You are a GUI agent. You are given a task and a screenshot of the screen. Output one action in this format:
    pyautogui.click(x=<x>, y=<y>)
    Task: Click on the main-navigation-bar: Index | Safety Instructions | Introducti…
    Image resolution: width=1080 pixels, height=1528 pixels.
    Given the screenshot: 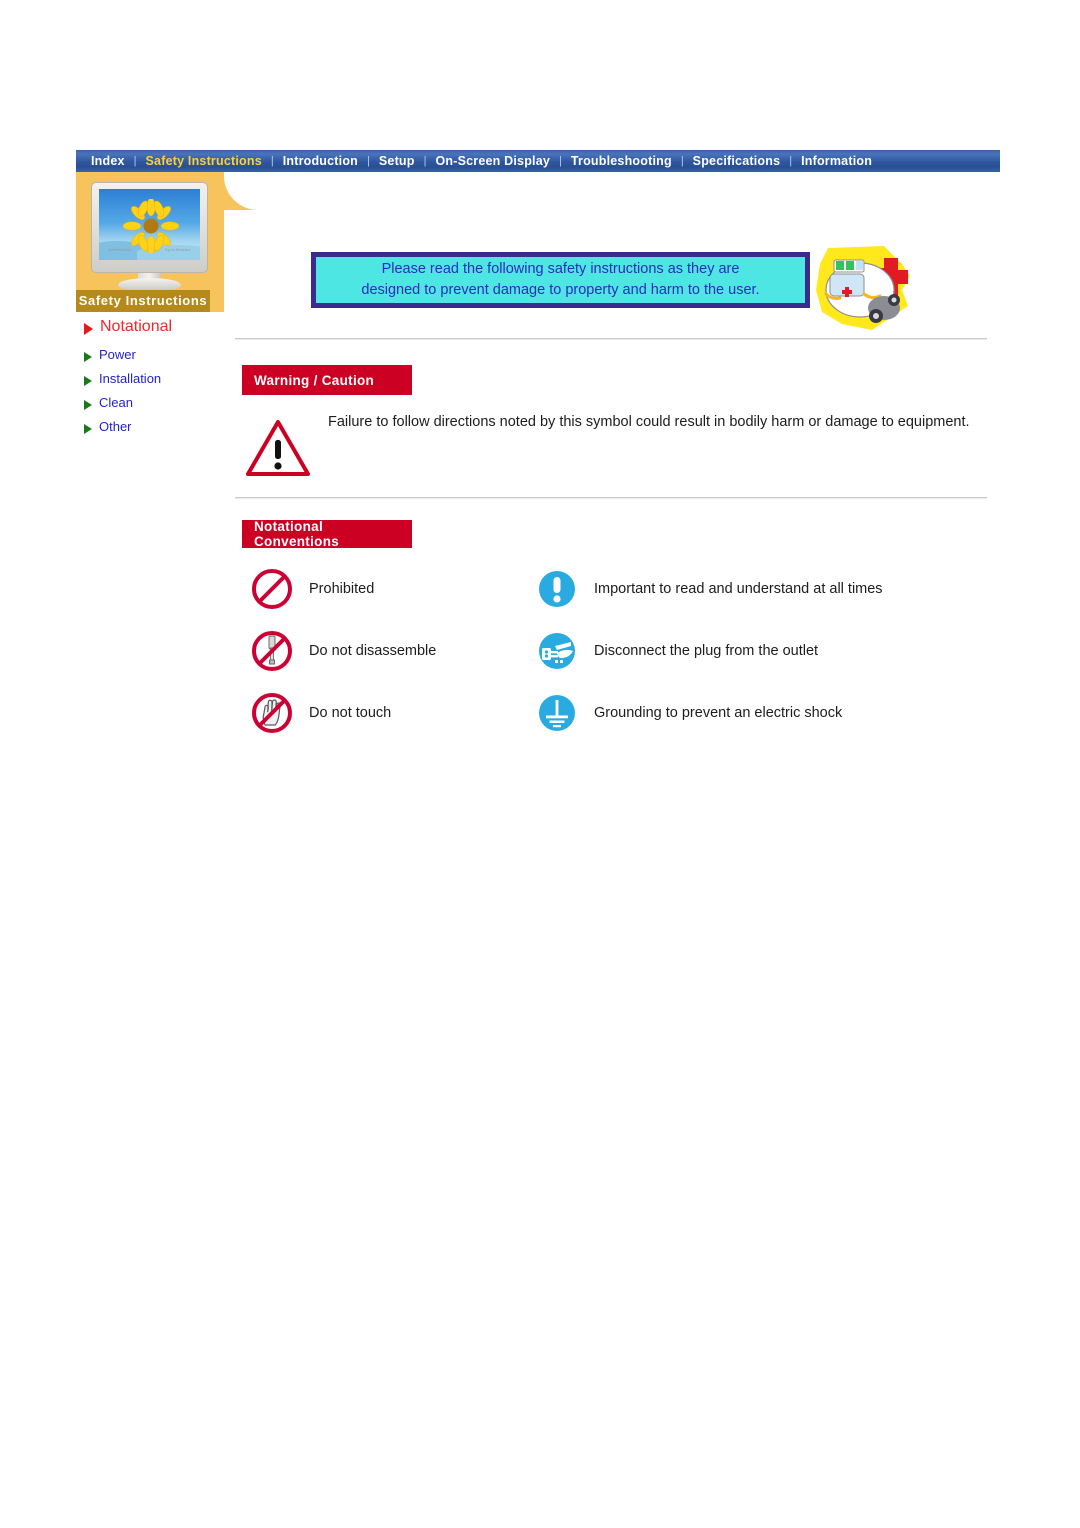 What is the action you would take?
    pyautogui.click(x=538, y=161)
    